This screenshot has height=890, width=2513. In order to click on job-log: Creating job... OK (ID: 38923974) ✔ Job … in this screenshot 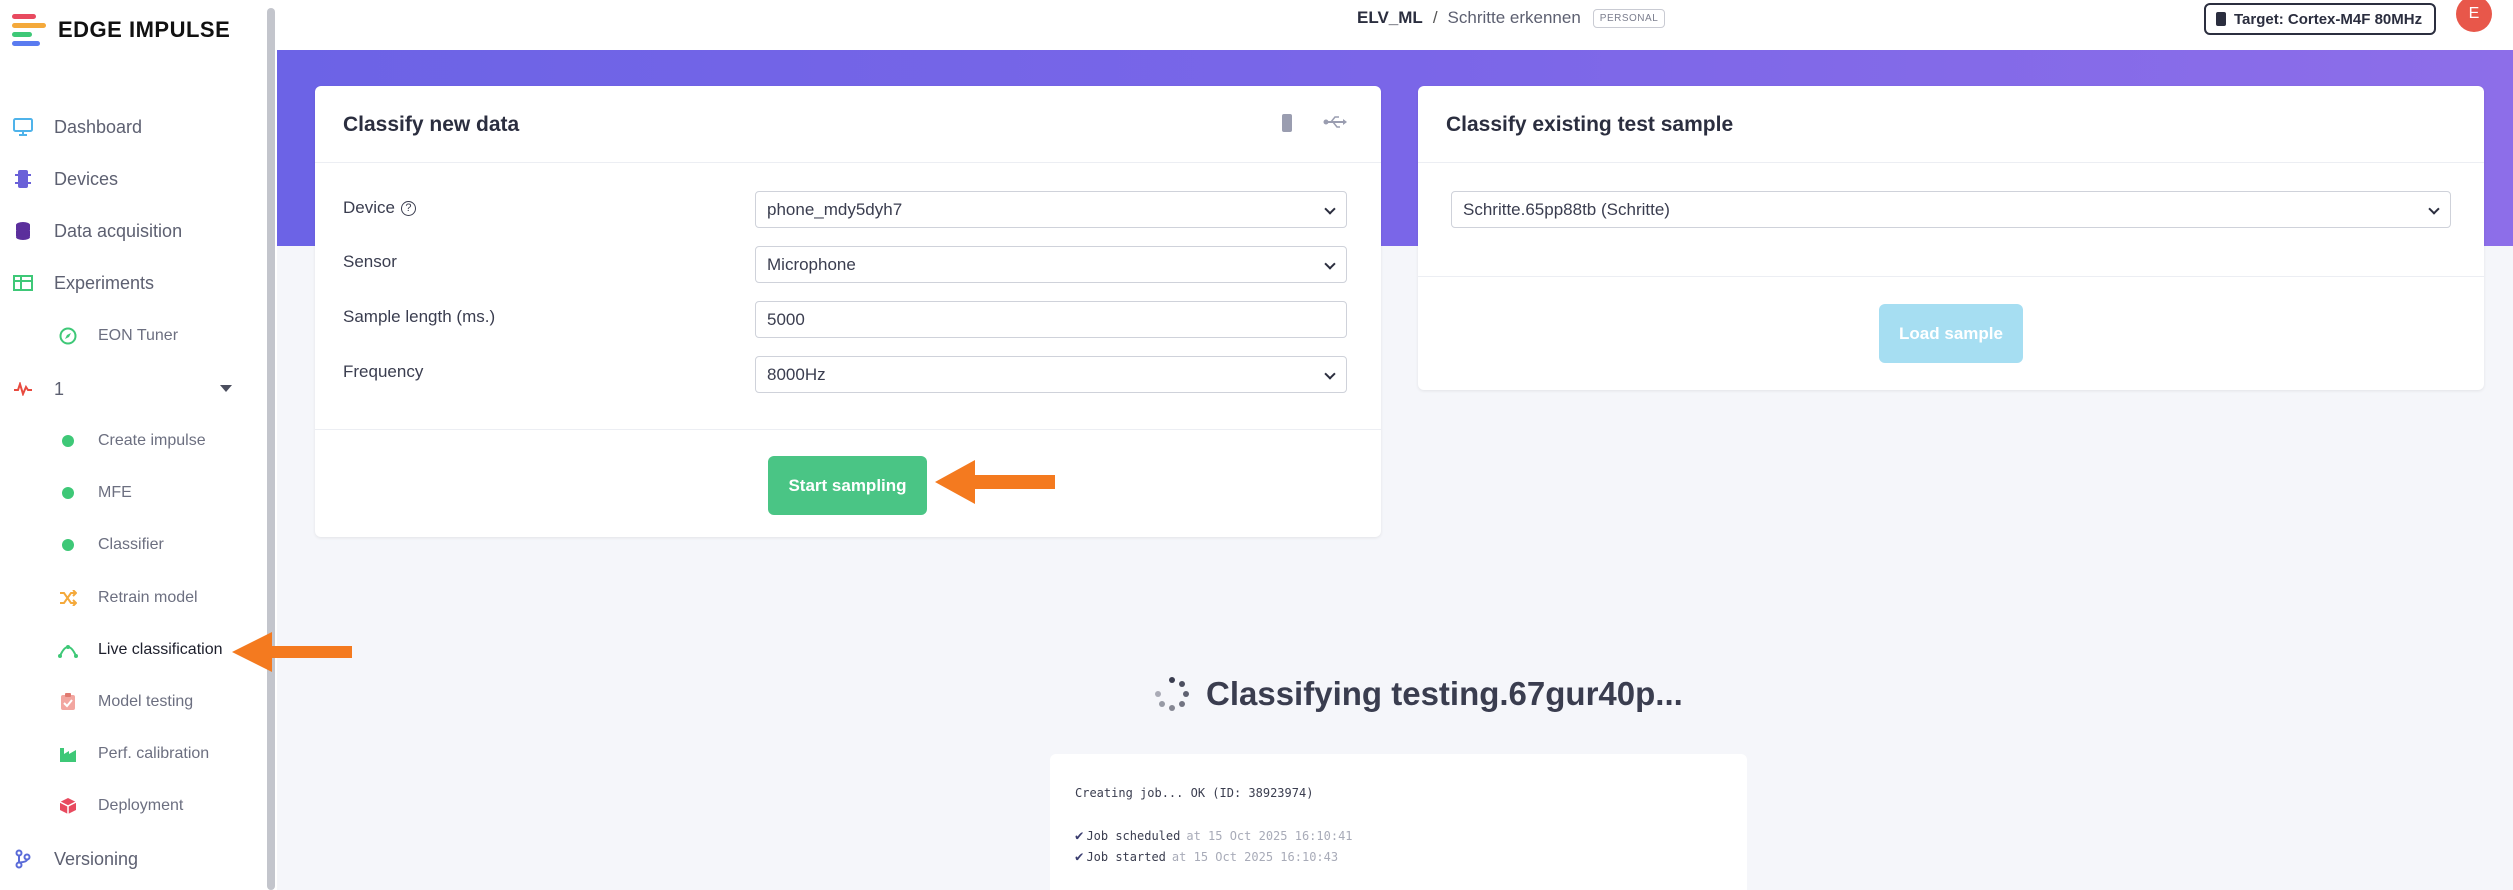, I will do `click(1398, 822)`.